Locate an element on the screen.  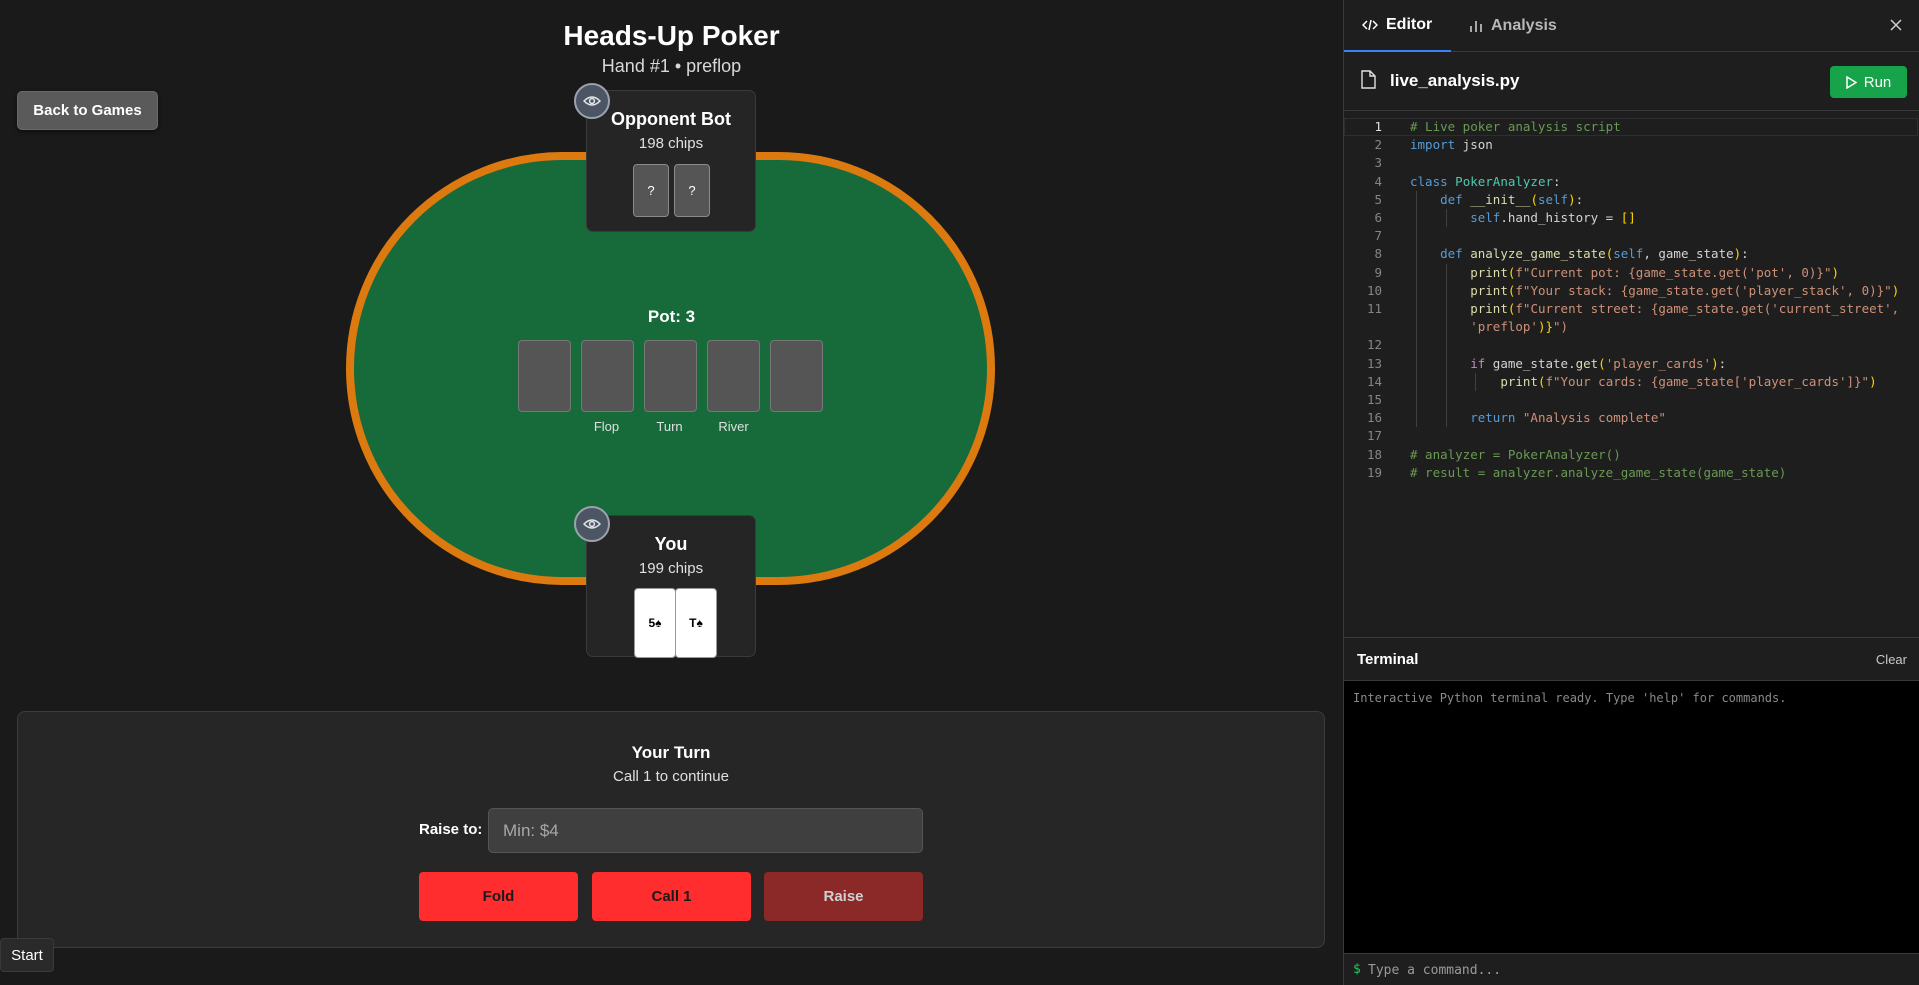
fold-button: Fold is located at coordinates (498, 896).